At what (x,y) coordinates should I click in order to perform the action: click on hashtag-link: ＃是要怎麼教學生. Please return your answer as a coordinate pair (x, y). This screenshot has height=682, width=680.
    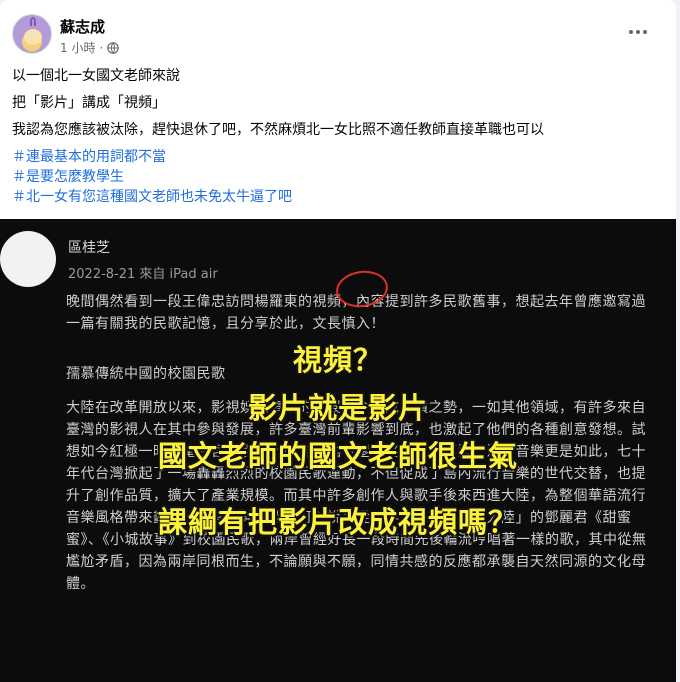
    Looking at the image, I should click on (337, 177).